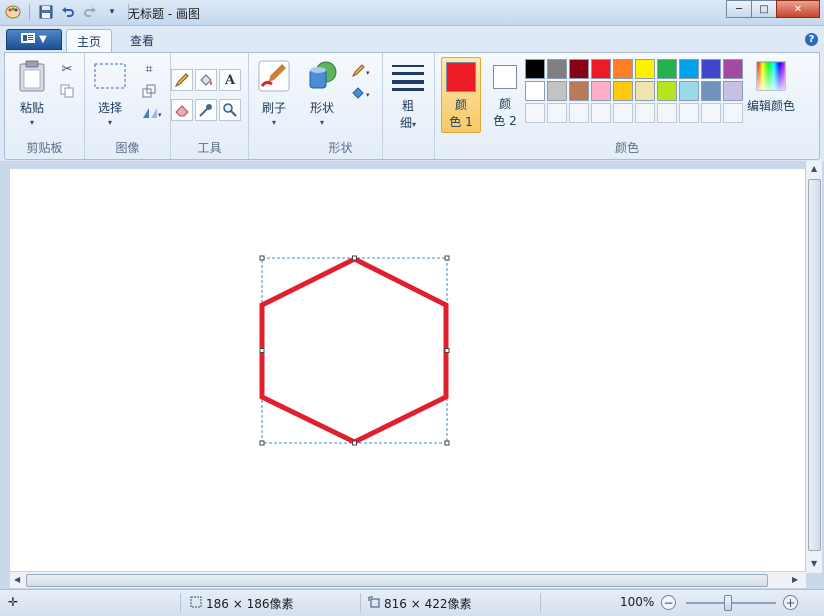 This screenshot has height=616, width=824. I want to click on color1-swatch, so click(461, 77).